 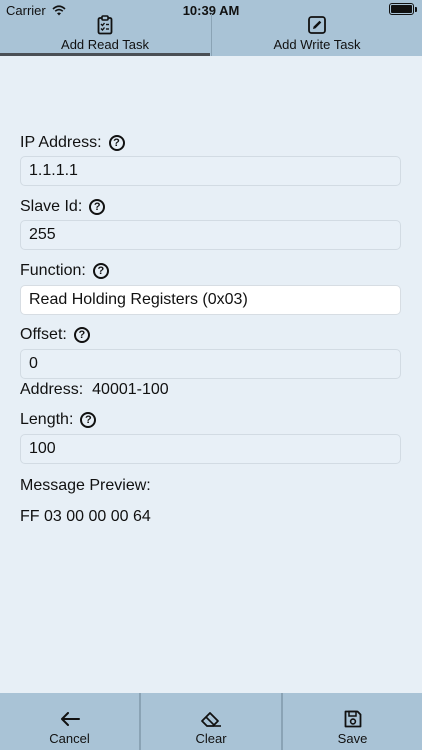 What do you see at coordinates (105, 25) in the screenshot?
I see `clipboard-check-icon` at bounding box center [105, 25].